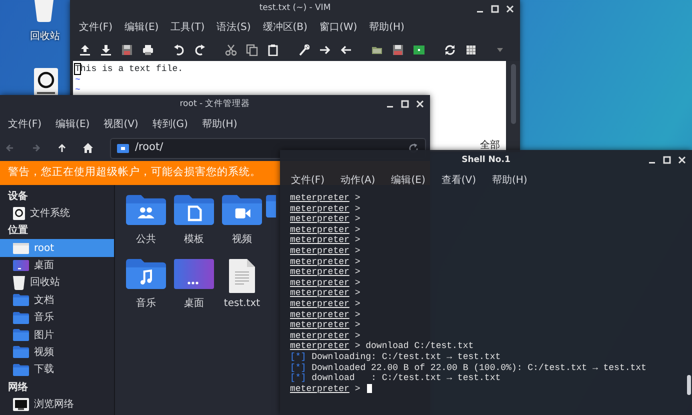  What do you see at coordinates (231, 50) in the screenshot?
I see `scissors-icon` at bounding box center [231, 50].